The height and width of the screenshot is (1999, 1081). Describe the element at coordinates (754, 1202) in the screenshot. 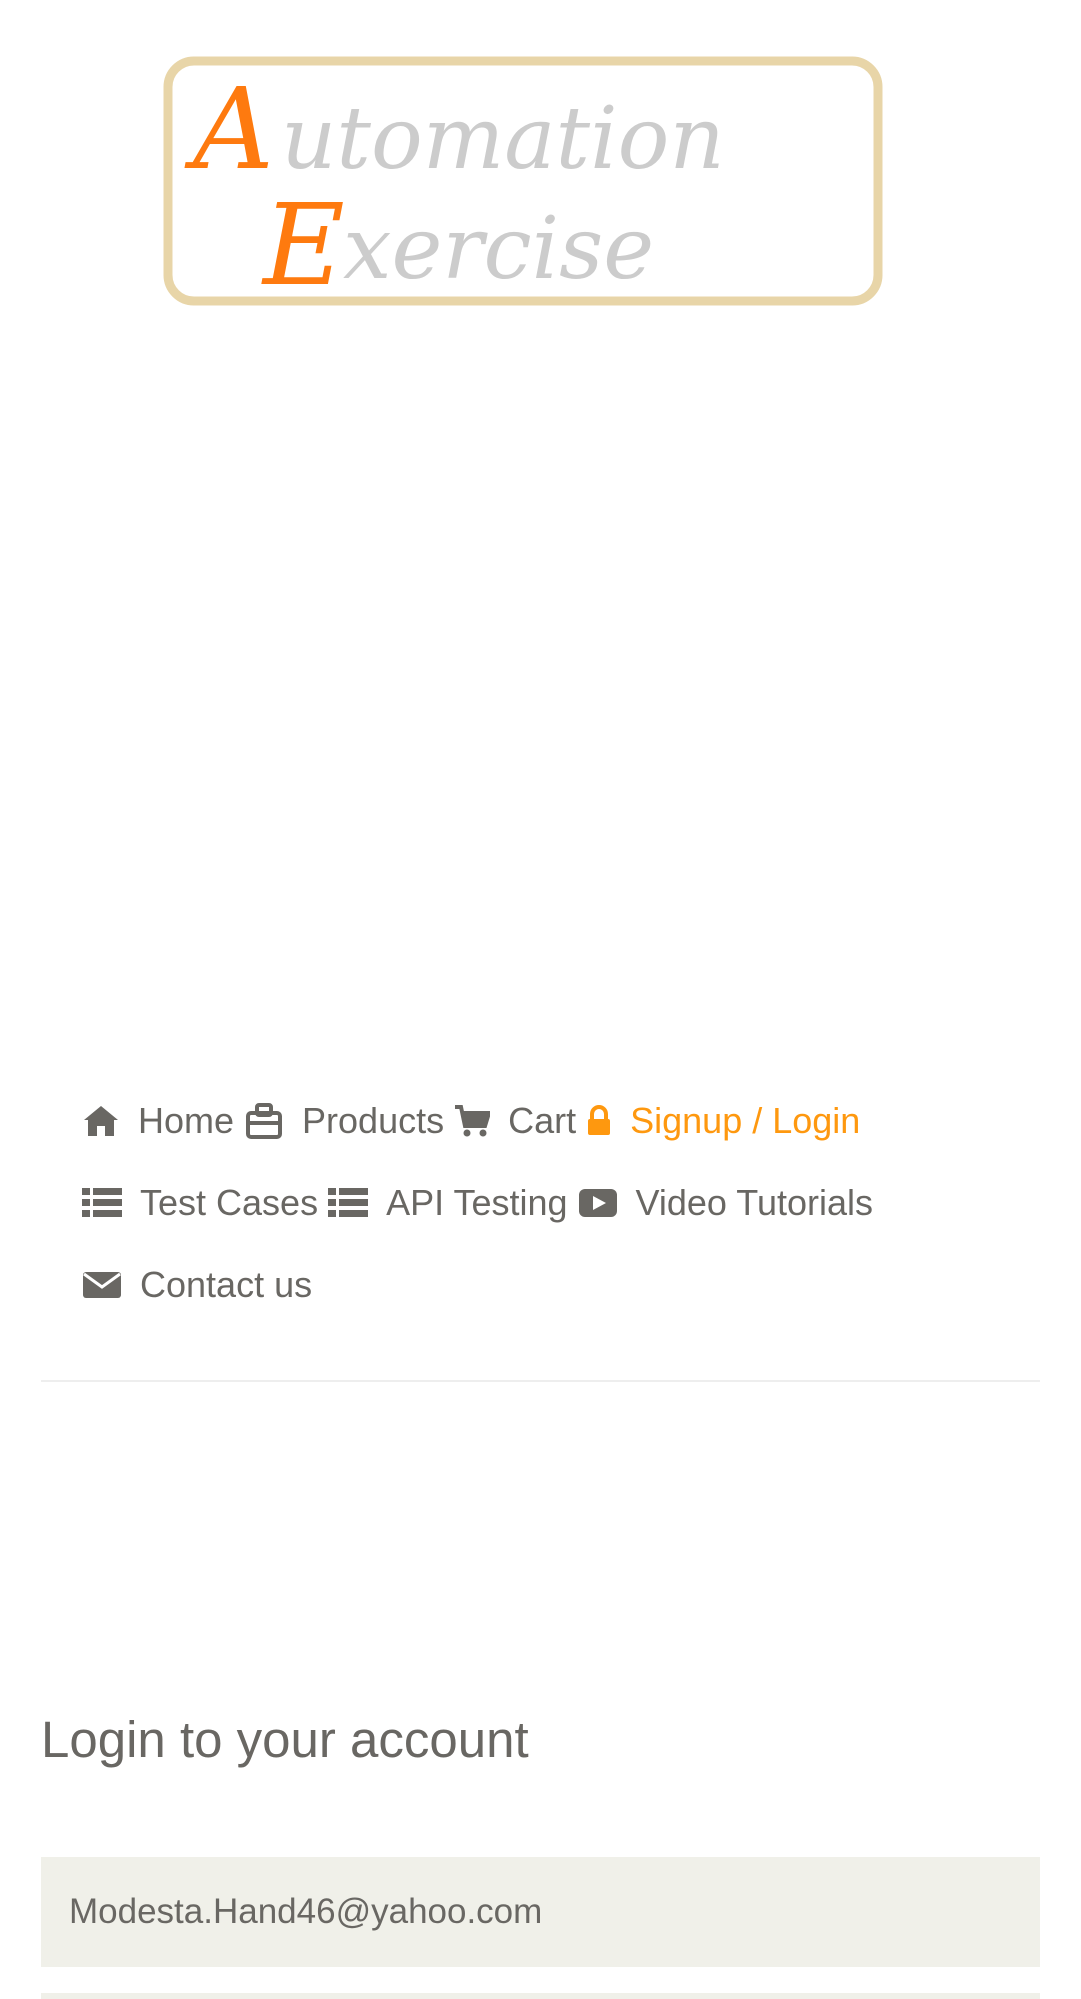

I see `nav-video-tutorials-label: Video Tutorials` at that location.